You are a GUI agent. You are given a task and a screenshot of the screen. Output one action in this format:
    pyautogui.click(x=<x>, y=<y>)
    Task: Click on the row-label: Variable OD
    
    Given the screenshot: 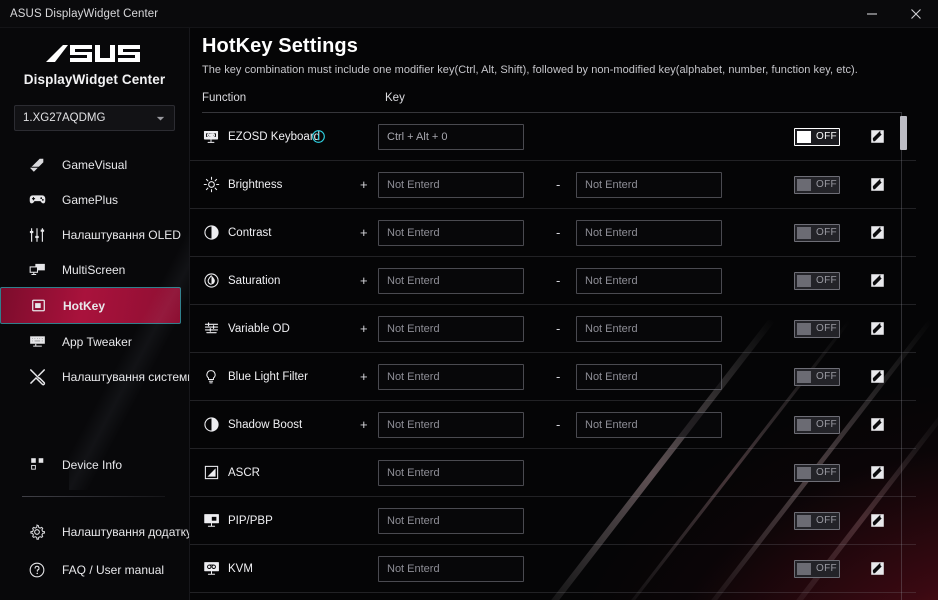 What is the action you would take?
    pyautogui.click(x=259, y=328)
    